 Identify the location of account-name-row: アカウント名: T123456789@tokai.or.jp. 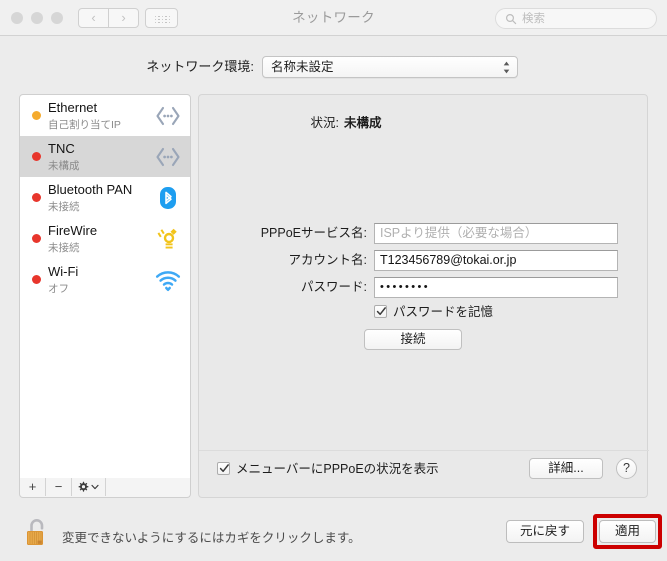
(424, 261).